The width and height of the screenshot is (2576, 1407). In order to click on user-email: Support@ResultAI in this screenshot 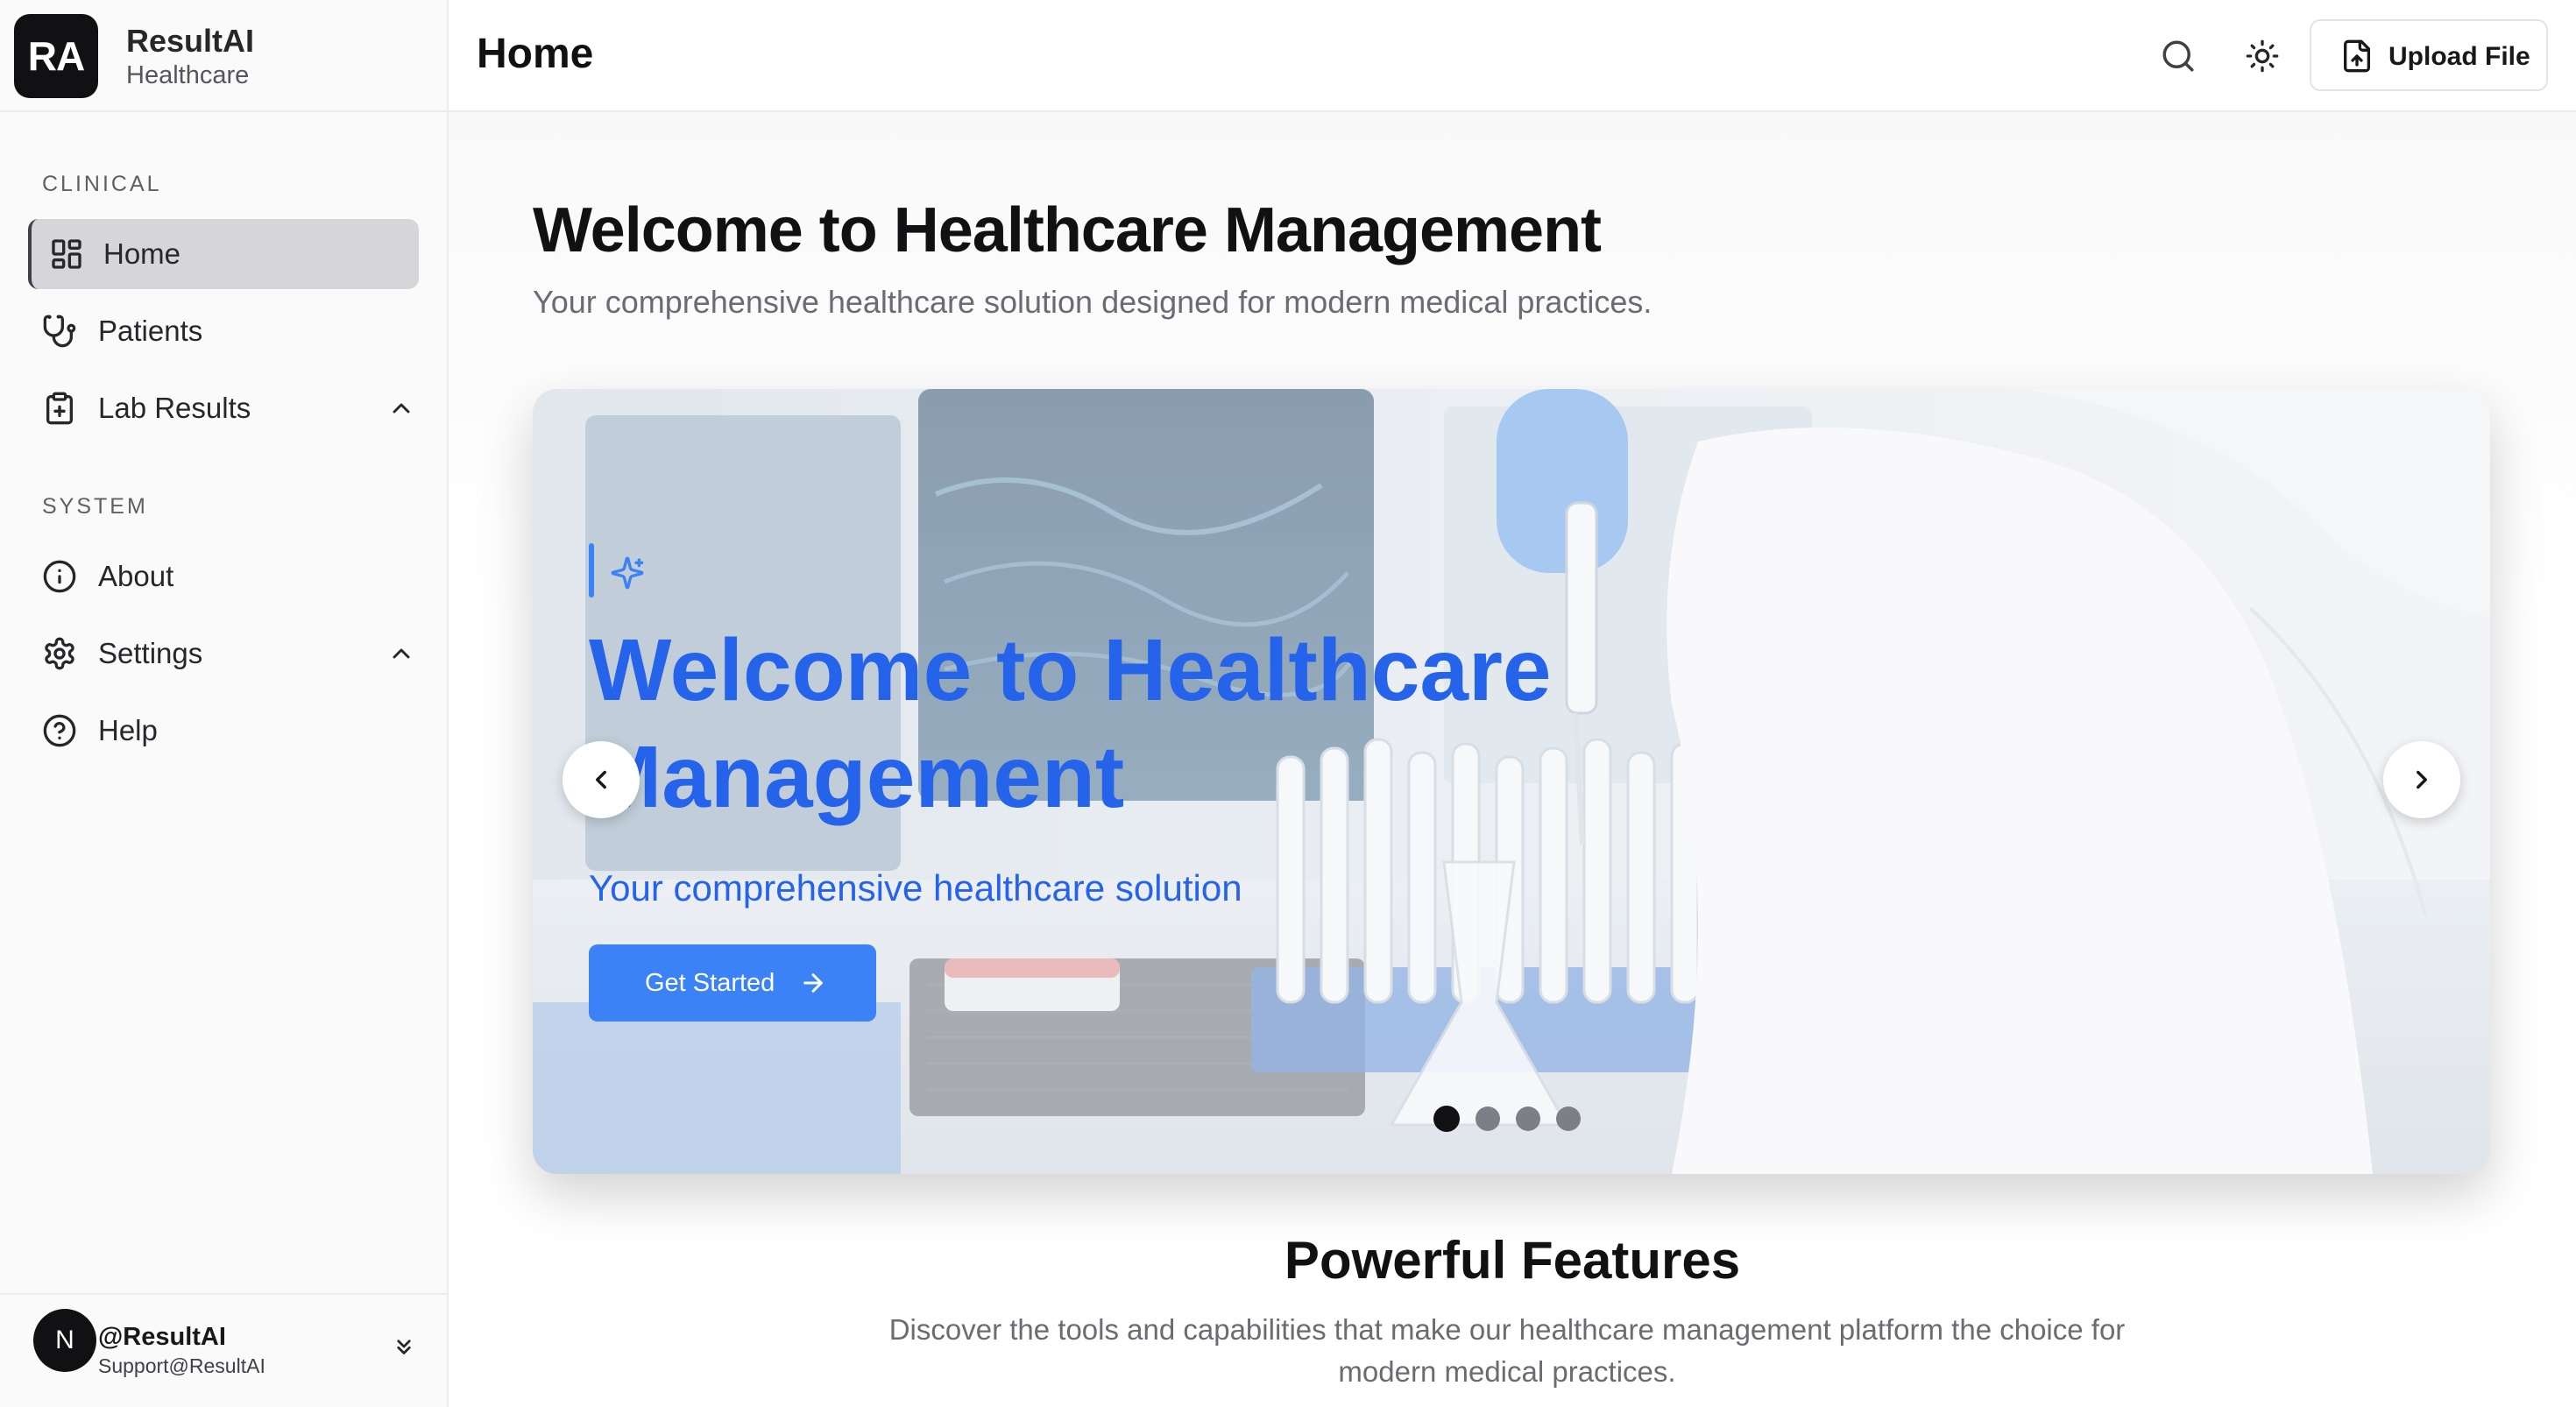, I will do `click(181, 1365)`.